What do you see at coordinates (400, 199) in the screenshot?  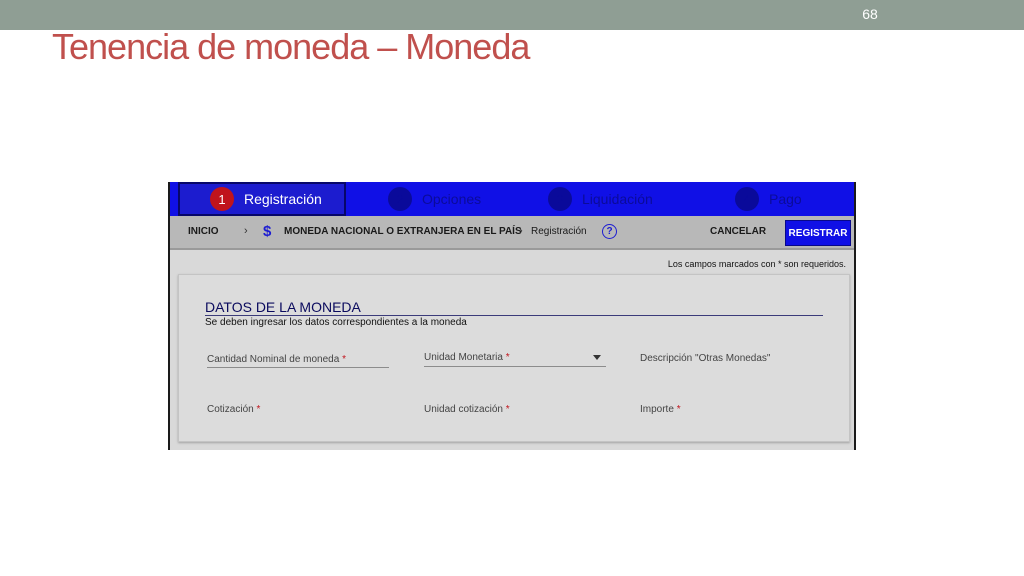 I see `step-number-badge: 2` at bounding box center [400, 199].